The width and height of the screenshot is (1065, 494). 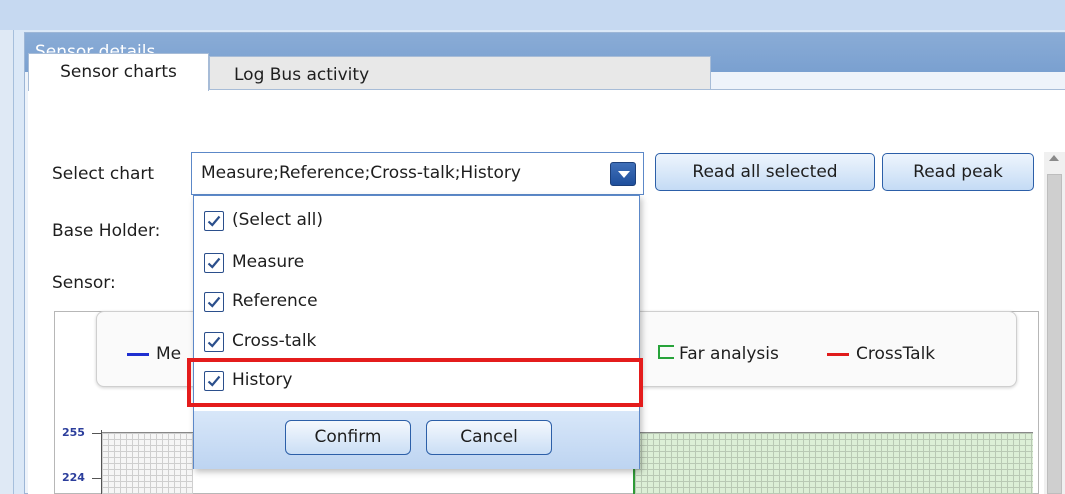 I want to click on window-top-strip, so click(x=532, y=15).